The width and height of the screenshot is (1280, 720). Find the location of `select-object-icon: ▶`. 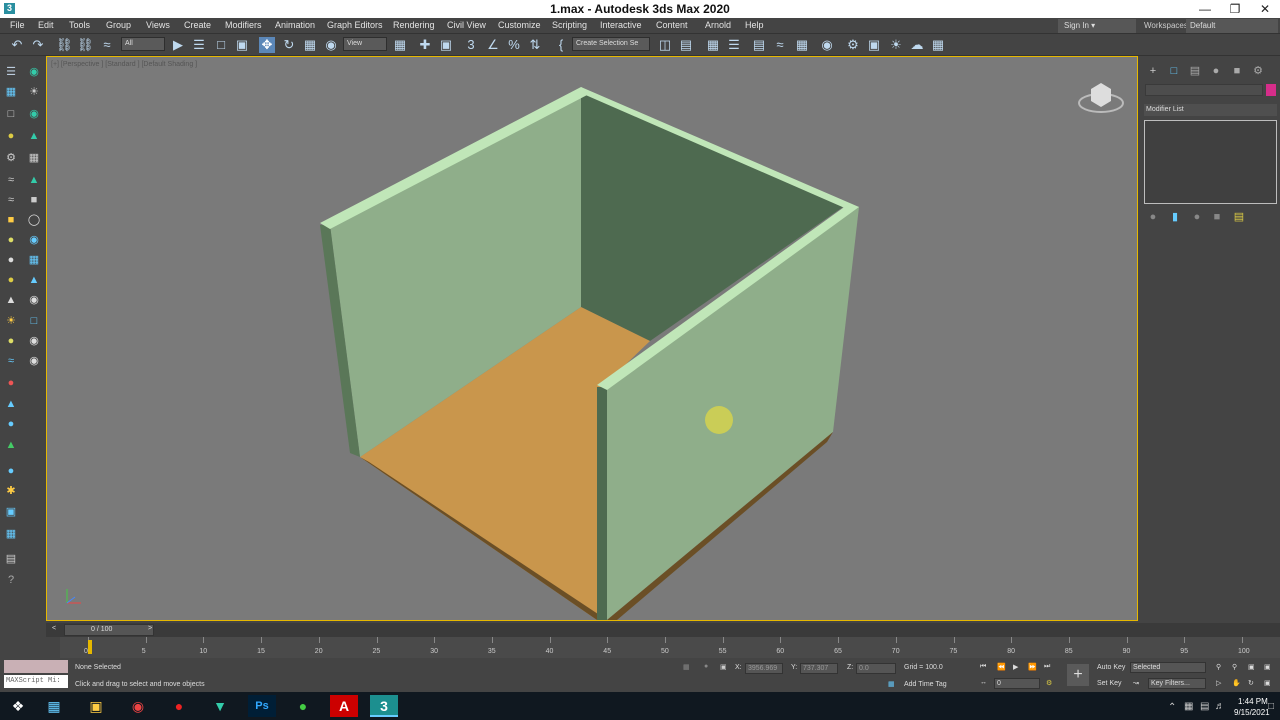

select-object-icon: ▶ is located at coordinates (178, 45).